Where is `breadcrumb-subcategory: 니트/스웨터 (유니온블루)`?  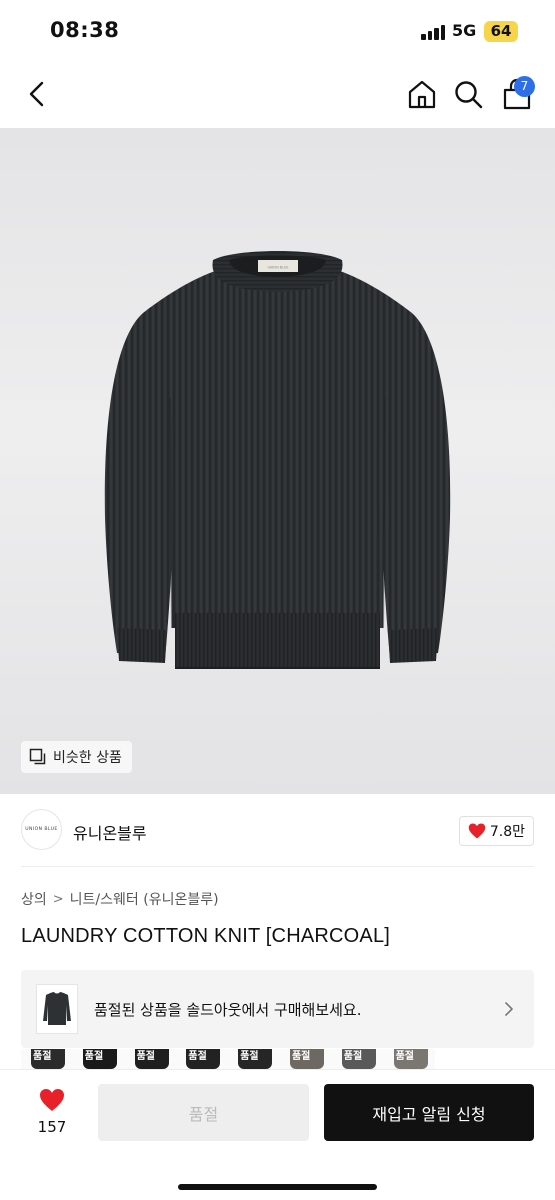 breadcrumb-subcategory: 니트/스웨터 (유니온블루) is located at coordinates (144, 899).